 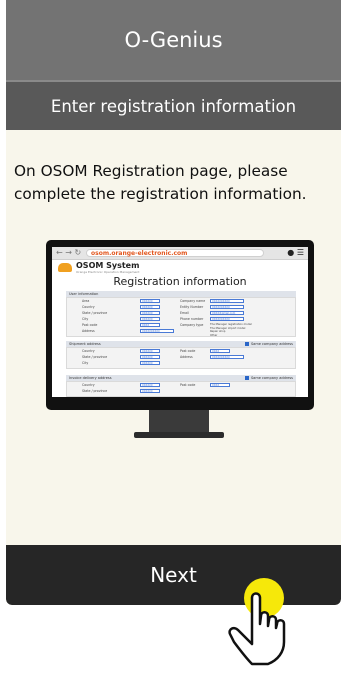 What do you see at coordinates (227, 313) in the screenshot?
I see `form-field-value: XXXX@gmail.com` at bounding box center [227, 313].